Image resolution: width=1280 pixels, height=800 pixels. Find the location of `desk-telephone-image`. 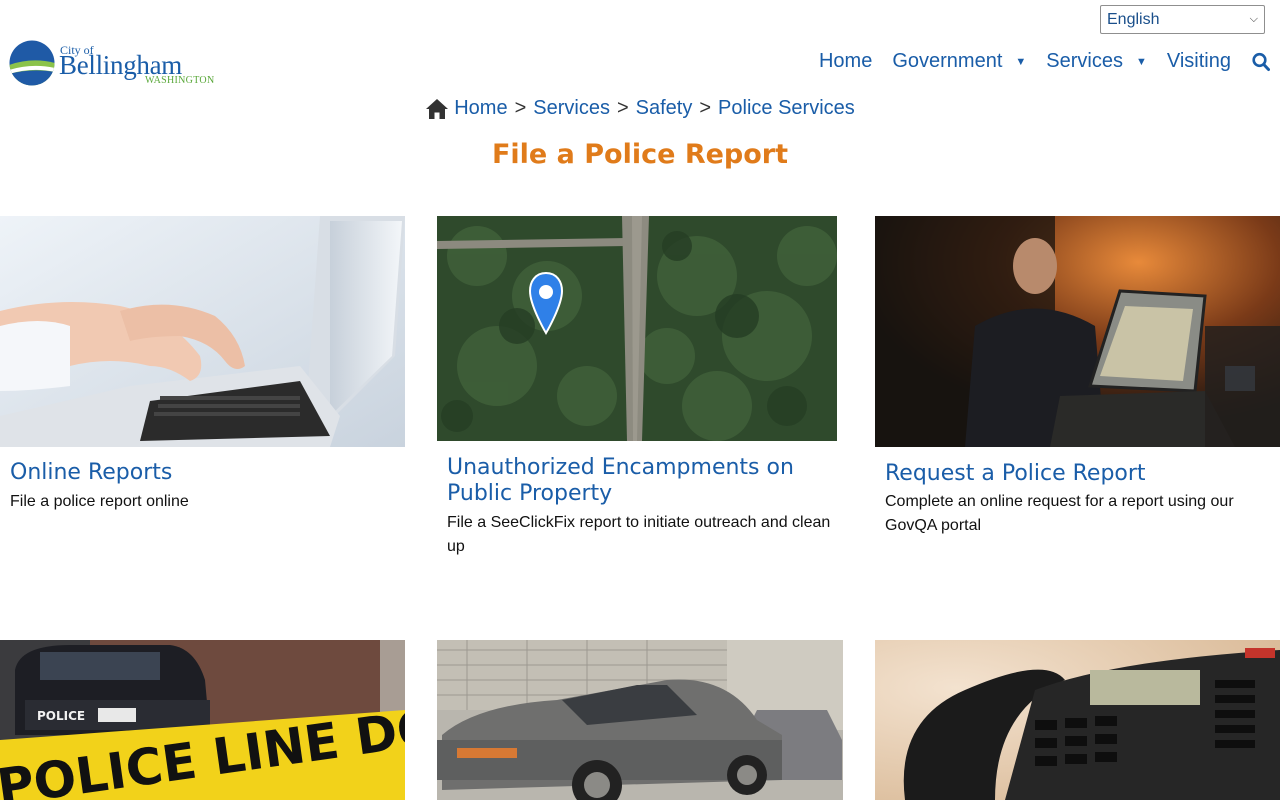

desk-telephone-image is located at coordinates (1077, 720).